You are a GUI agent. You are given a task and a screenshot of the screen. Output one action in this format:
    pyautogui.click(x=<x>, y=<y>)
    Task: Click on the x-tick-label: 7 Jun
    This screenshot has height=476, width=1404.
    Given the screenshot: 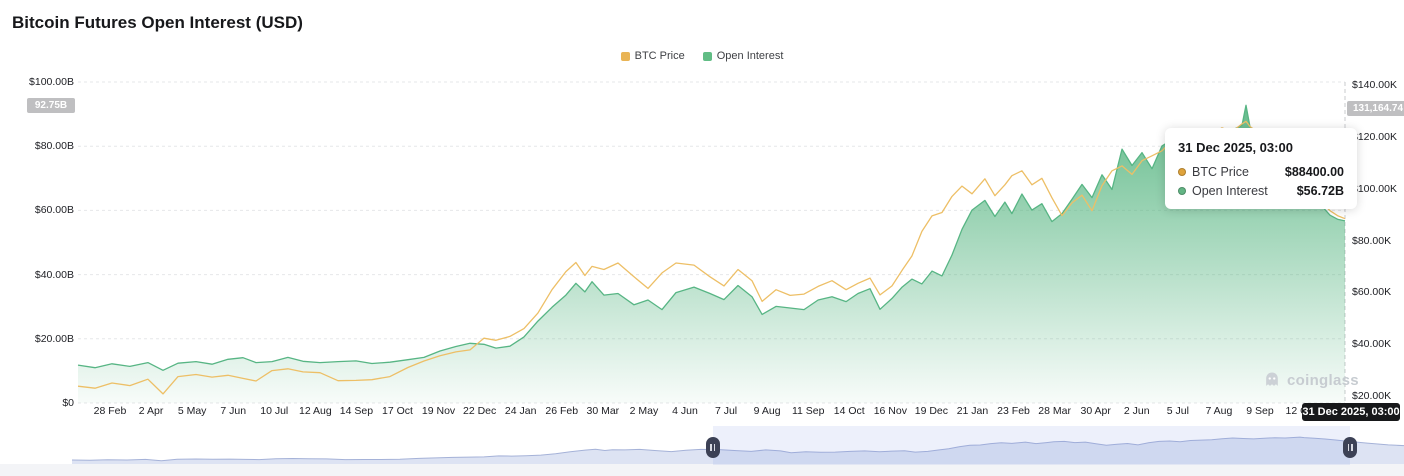 What is the action you would take?
    pyautogui.click(x=233, y=411)
    